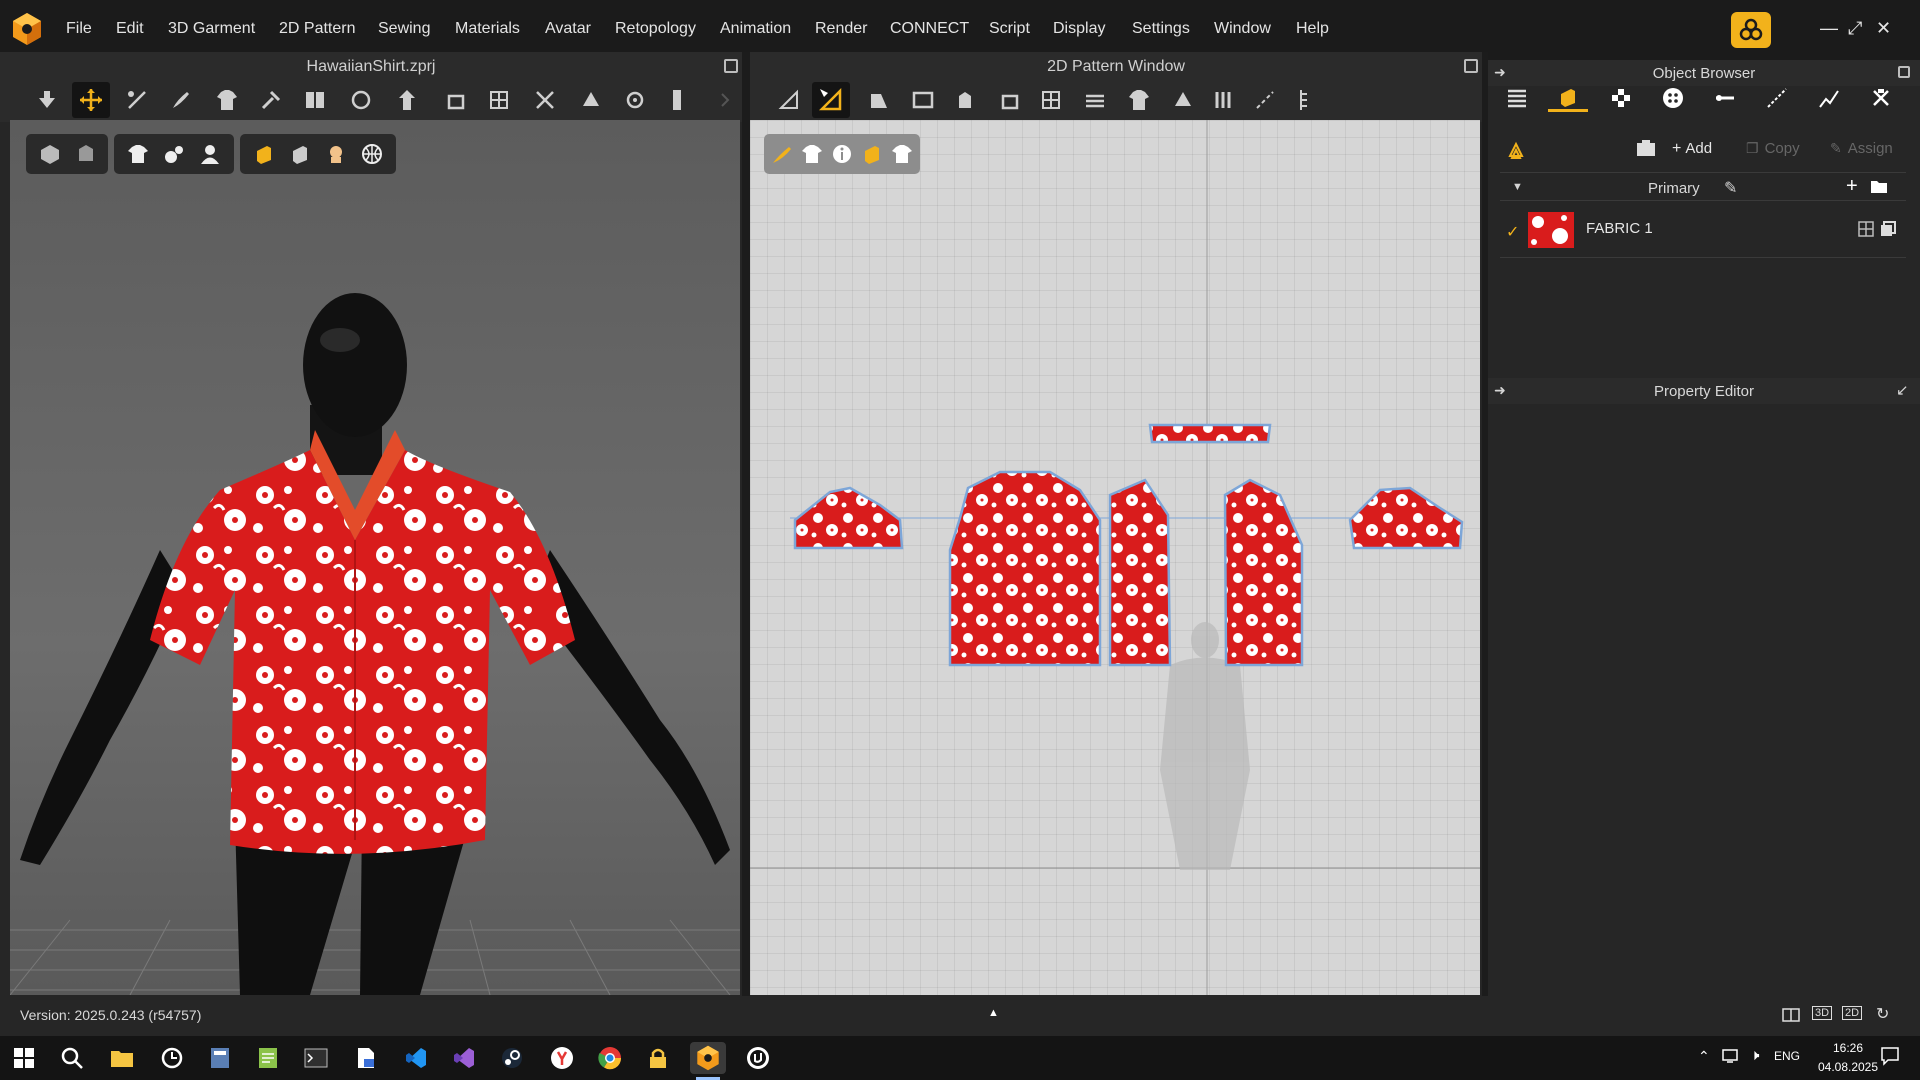  I want to click on restore-icon: ⤢, so click(1855, 28).